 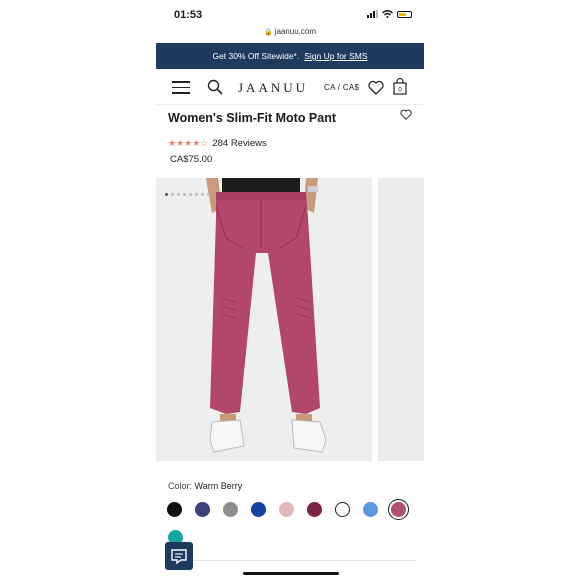 I want to click on divider, so click(x=290, y=560).